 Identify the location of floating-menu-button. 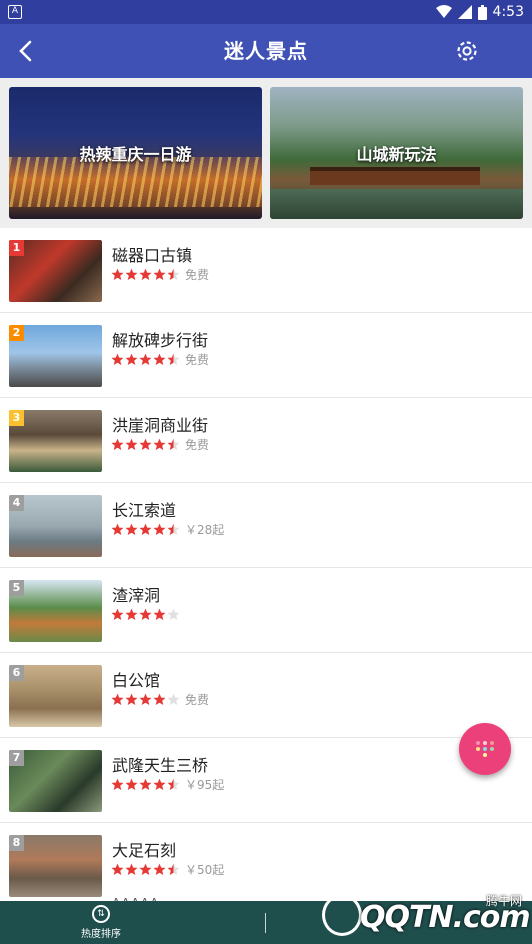
(485, 749).